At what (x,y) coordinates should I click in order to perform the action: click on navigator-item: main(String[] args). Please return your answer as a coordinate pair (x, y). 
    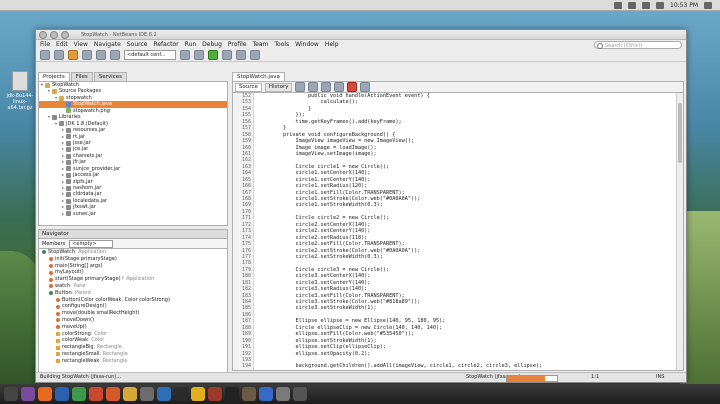
    Looking at the image, I should click on (133, 266).